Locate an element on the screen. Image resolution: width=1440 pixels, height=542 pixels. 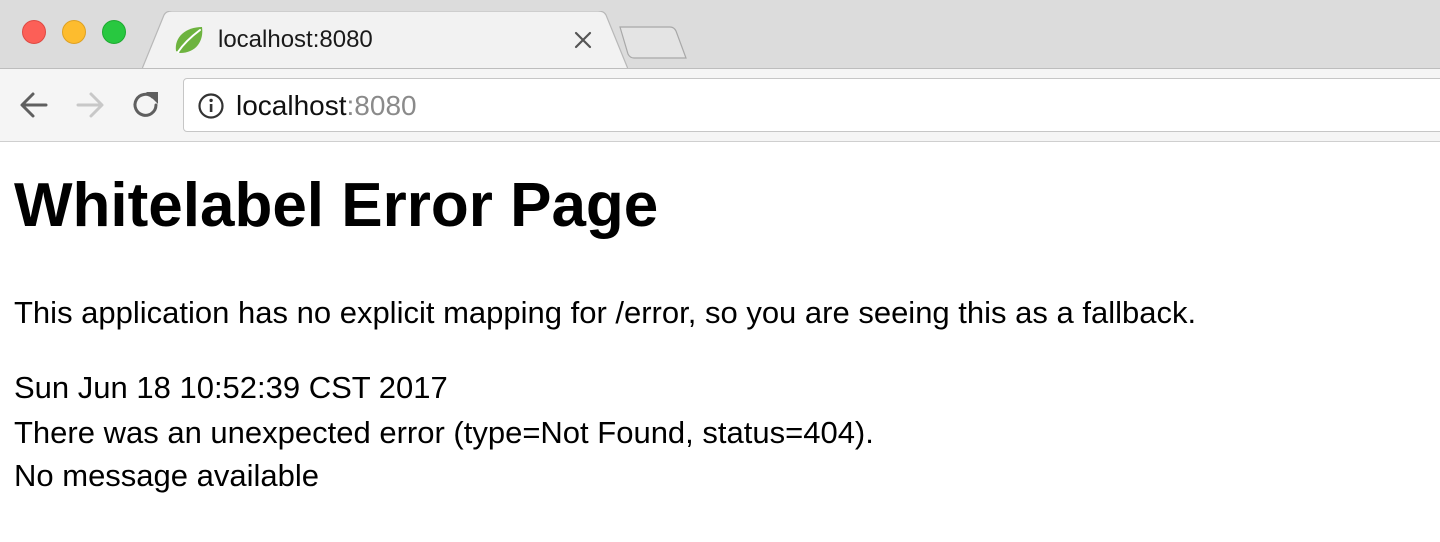
browser-toolbar: localhost:8080 is located at coordinates (720, 105).